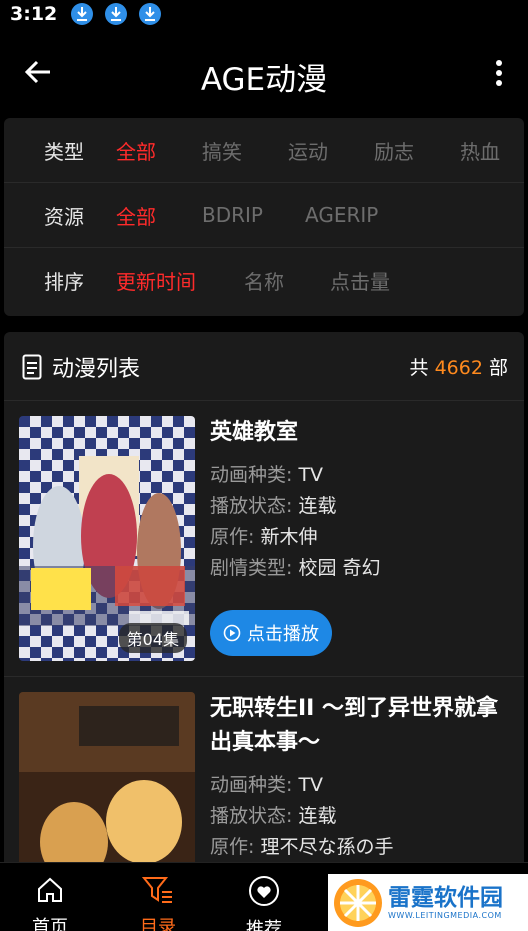  Describe the element at coordinates (232, 215) in the screenshot. I see `filter-option: BDRIP` at that location.